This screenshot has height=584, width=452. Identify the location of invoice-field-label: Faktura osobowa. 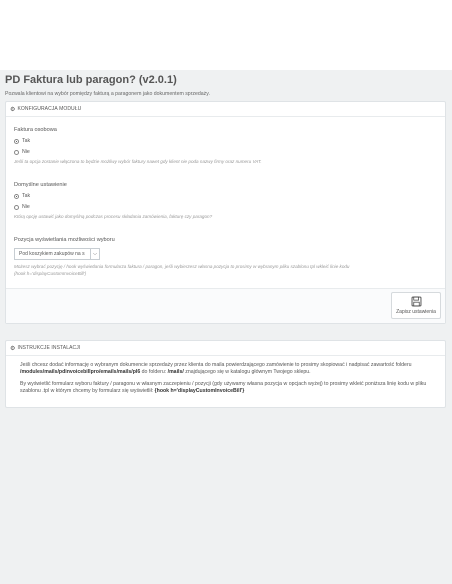
(35, 130).